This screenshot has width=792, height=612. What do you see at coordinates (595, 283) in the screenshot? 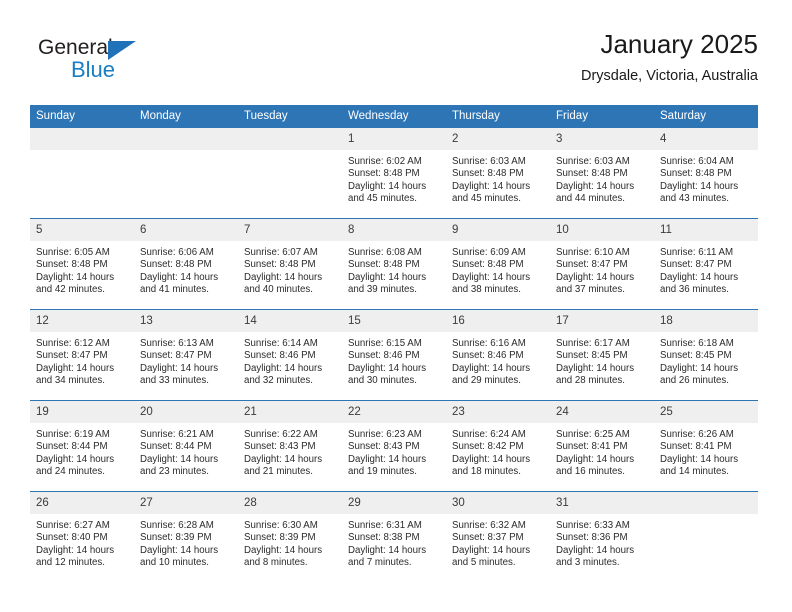
I see `daylight-text: Daylight: 14 hours and 37 minutes.` at bounding box center [595, 283].